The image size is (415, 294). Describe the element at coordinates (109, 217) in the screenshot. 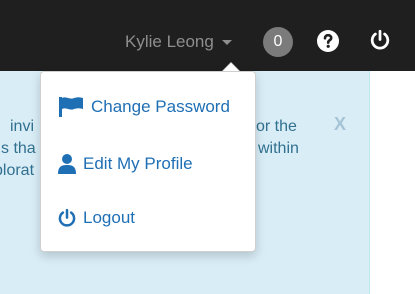

I see `menu-label-logout: Logout` at that location.